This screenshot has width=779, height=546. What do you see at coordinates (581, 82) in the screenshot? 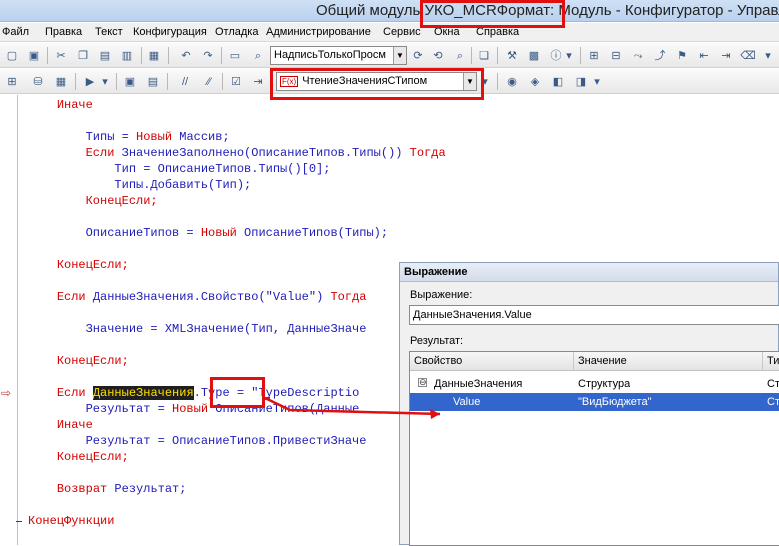
I see `template-icon: ◨` at bounding box center [581, 82].